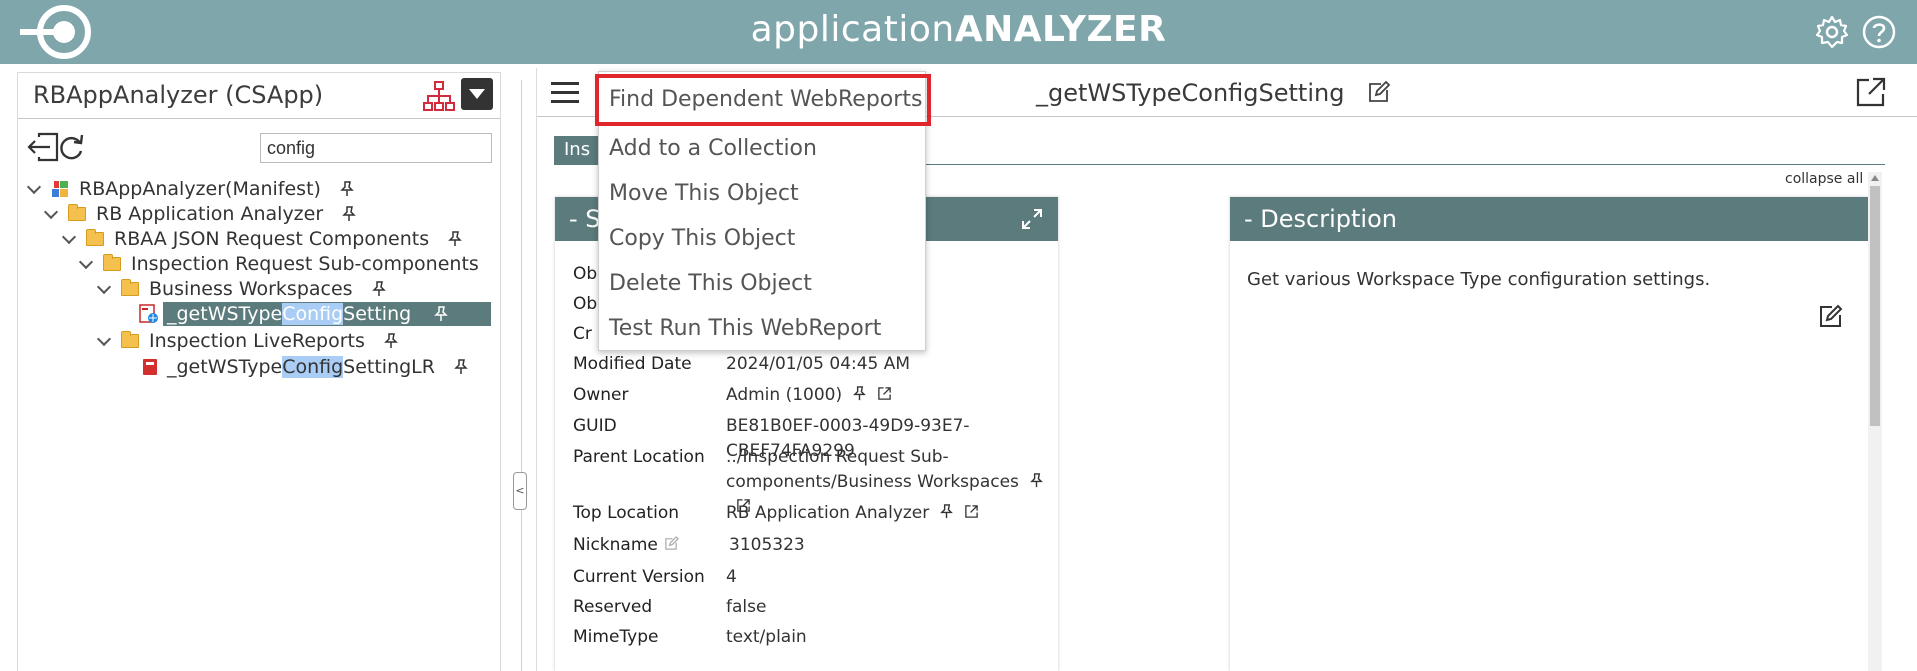  What do you see at coordinates (279, 264) in the screenshot?
I see `tree-item-folder: Inspection Request Sub-components` at bounding box center [279, 264].